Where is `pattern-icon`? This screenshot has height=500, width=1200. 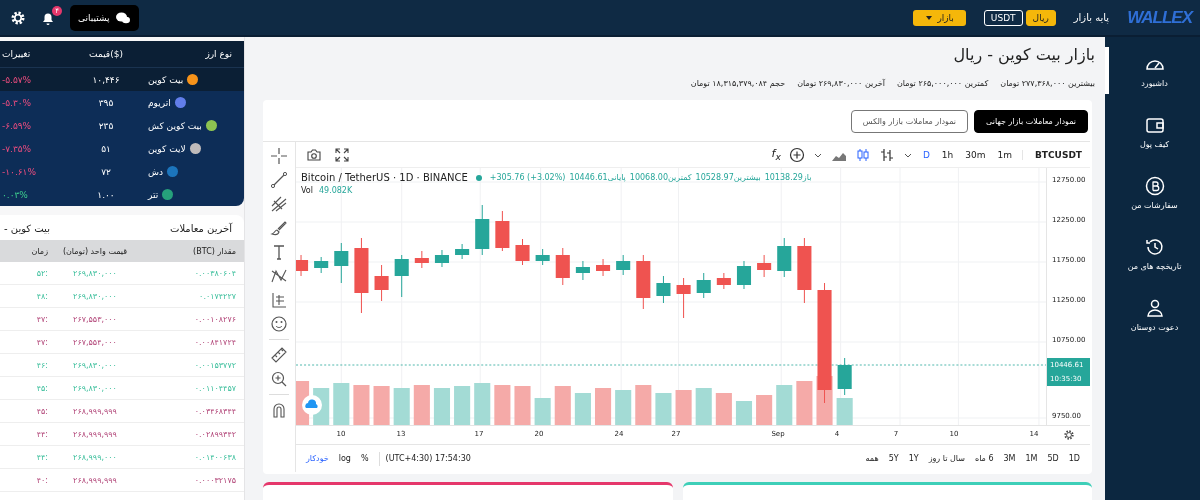
pattern-icon is located at coordinates (279, 276).